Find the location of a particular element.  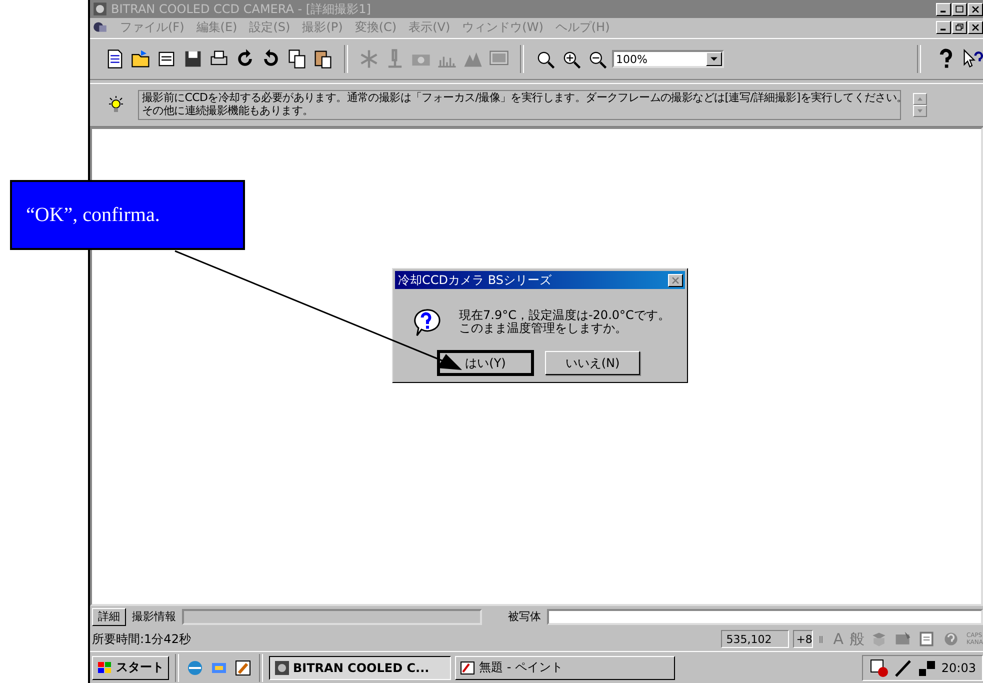

lightbulb-icon is located at coordinates (116, 105).